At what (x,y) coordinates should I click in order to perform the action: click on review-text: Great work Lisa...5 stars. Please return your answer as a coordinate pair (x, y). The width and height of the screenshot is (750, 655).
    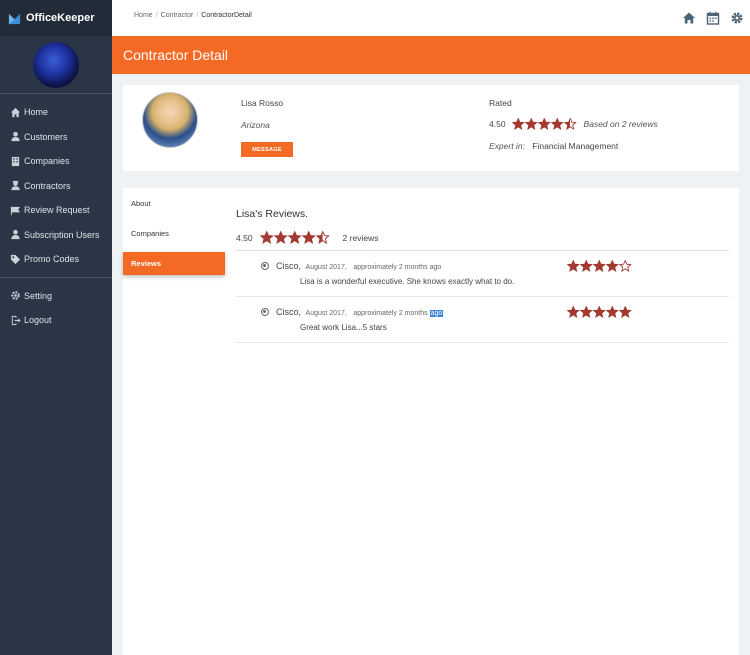
    Looking at the image, I should click on (343, 327).